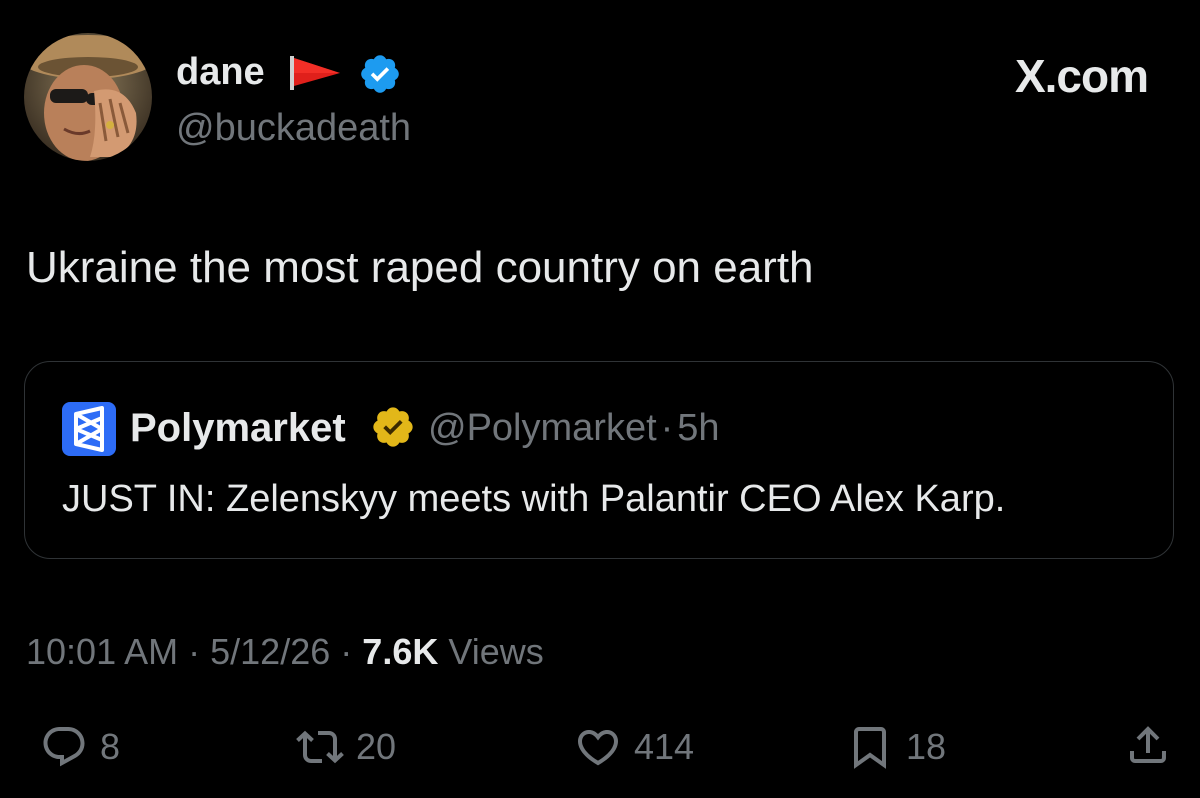  Describe the element at coordinates (400, 651) in the screenshot. I see `views-count: 7.6K` at that location.